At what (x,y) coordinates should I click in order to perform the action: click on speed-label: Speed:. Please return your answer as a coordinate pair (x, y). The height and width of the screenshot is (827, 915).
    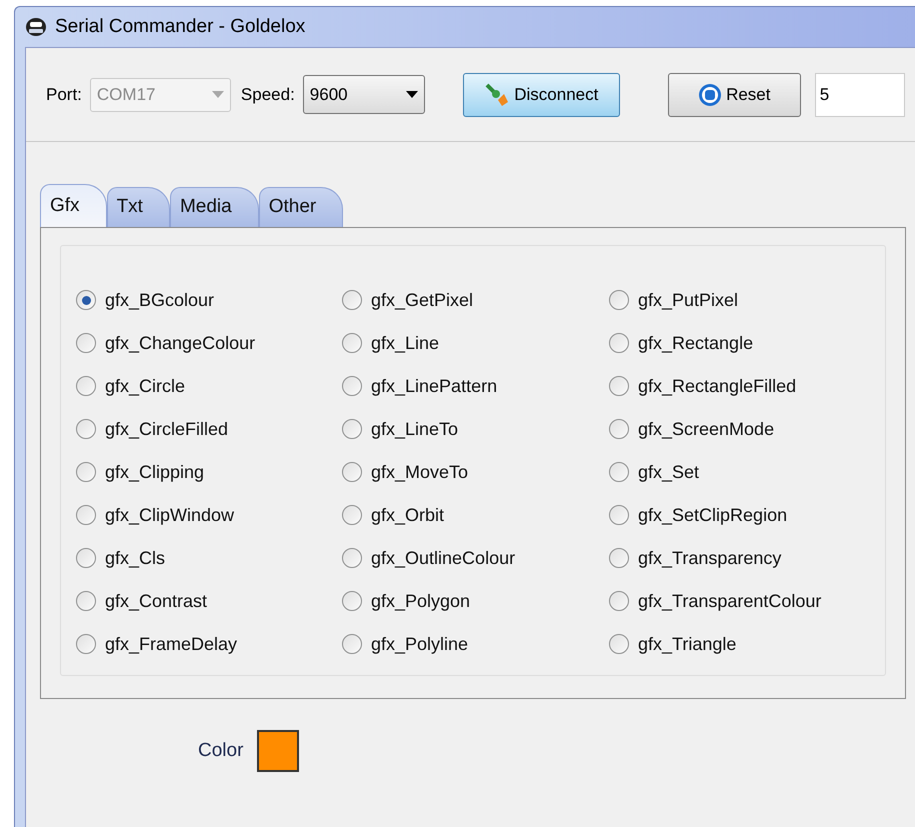
    Looking at the image, I should click on (267, 95).